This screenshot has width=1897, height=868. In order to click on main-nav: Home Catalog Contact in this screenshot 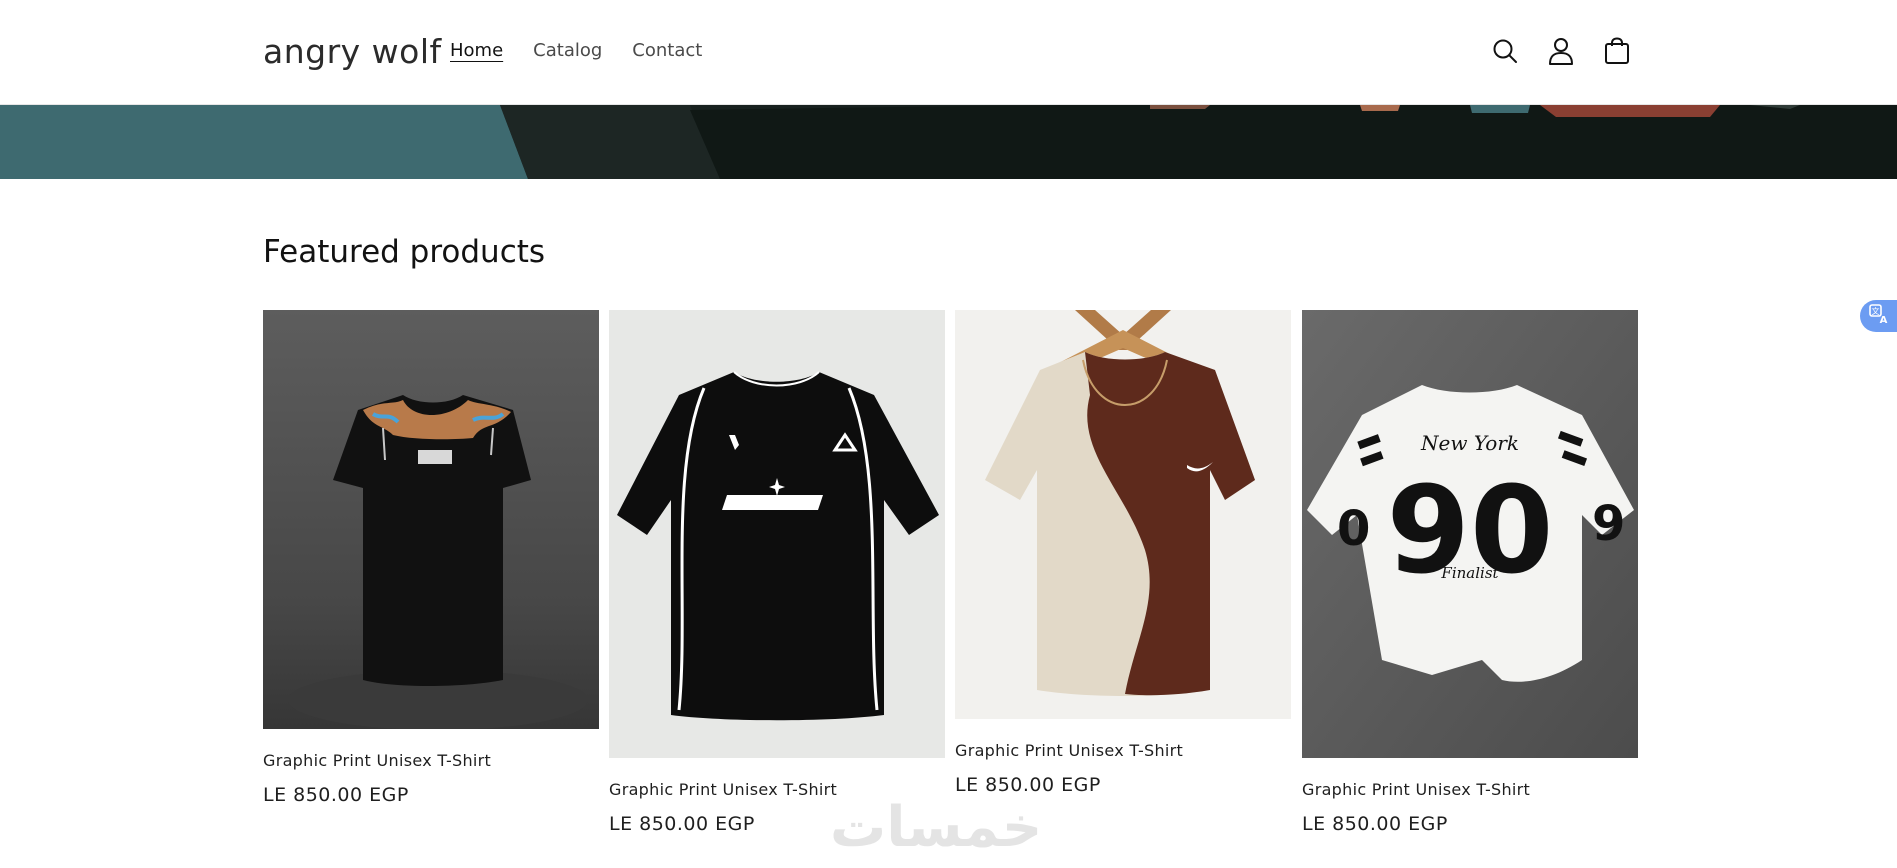, I will do `click(576, 50)`.